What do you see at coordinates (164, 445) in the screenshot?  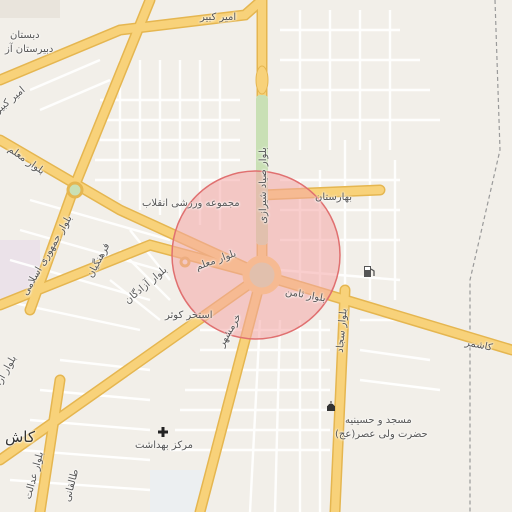 I see `map-label: مرکز بهداشت` at bounding box center [164, 445].